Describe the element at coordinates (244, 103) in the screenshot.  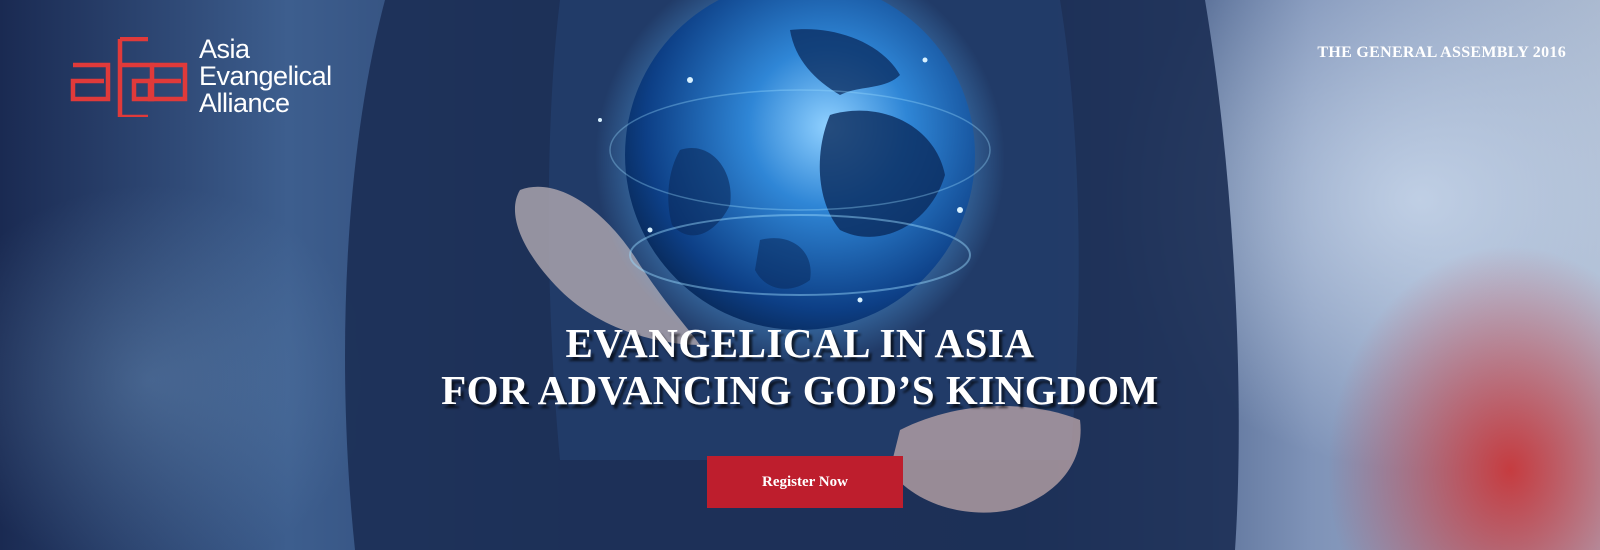
I see `logo-line-alliance: Alliance` at that location.